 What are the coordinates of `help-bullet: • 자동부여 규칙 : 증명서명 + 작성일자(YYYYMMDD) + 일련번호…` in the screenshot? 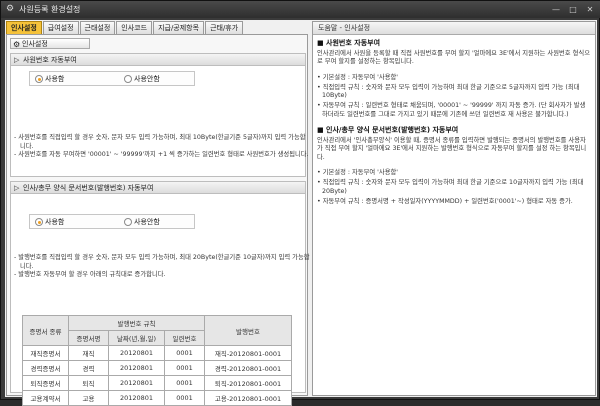 It's located at (445, 201).